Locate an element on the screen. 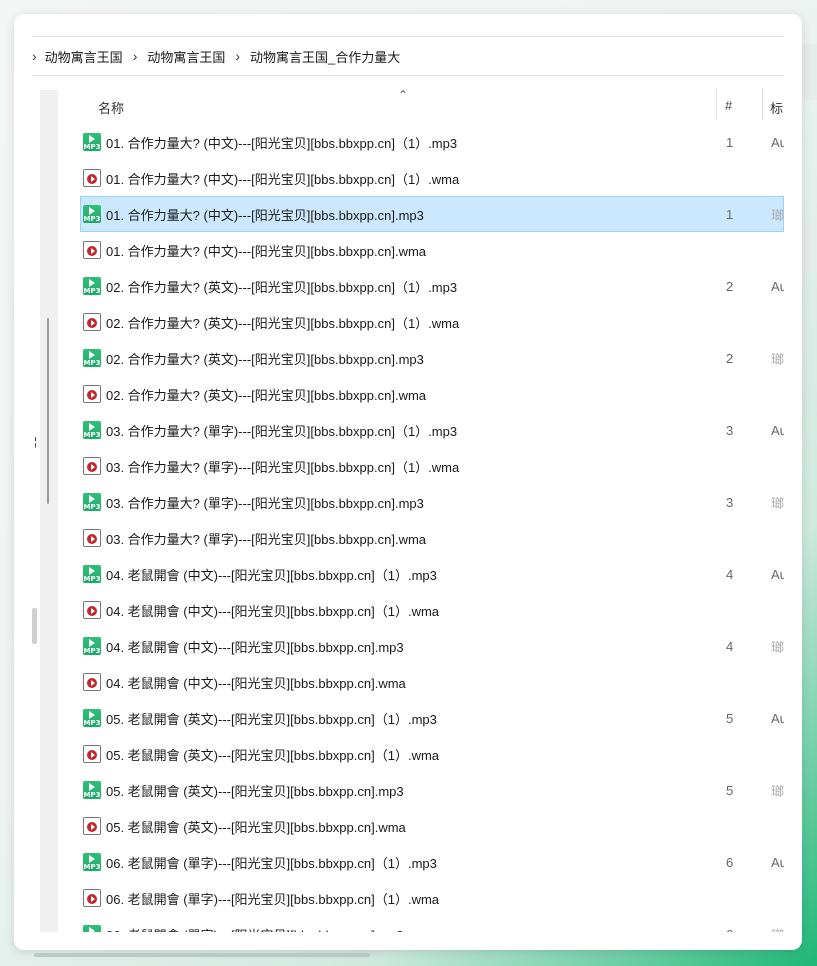  breadcrumb-item-current: 动物寓言王国_合作力量大 is located at coordinates (325, 56).